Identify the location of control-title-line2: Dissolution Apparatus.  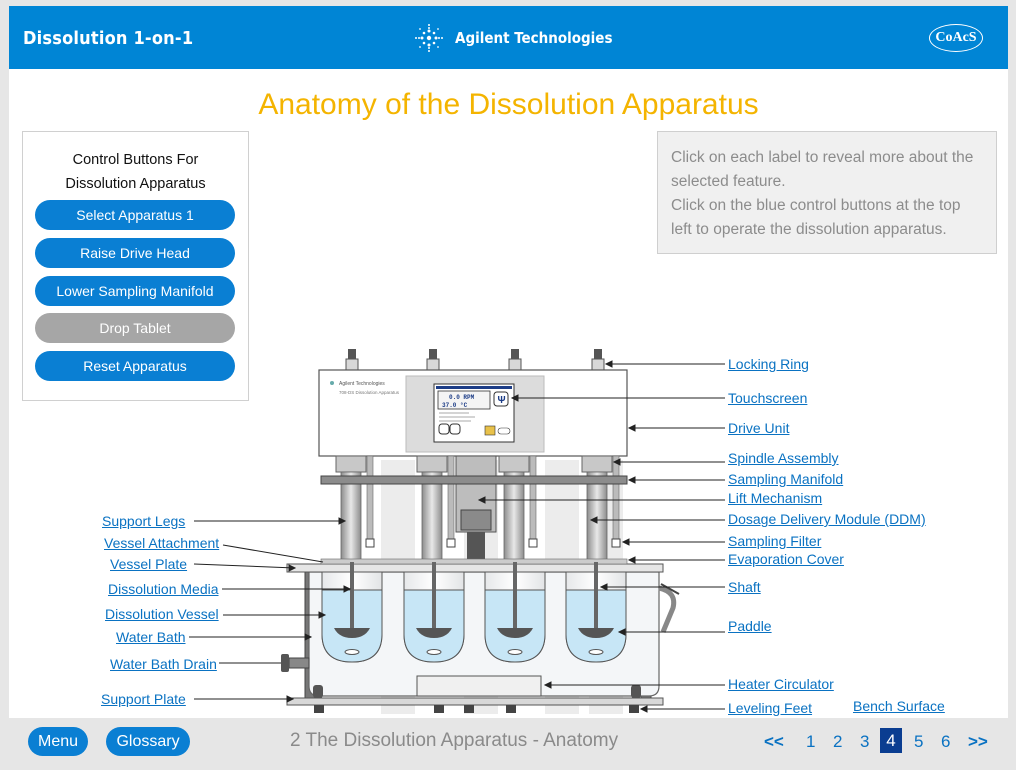
(135, 184).